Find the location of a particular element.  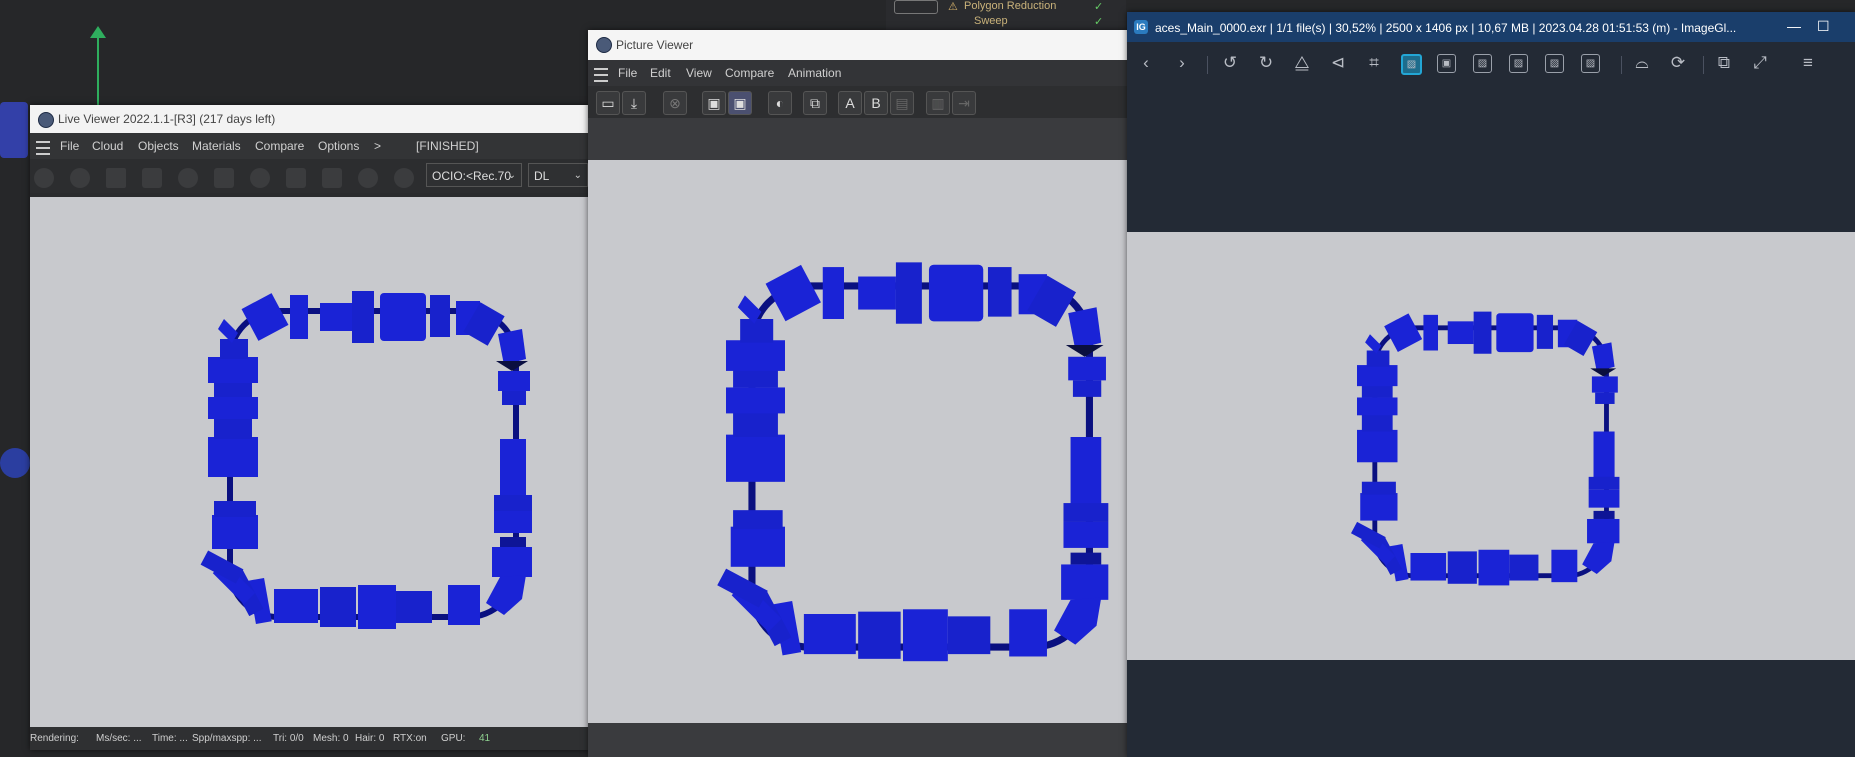

export-icon: ⇥ is located at coordinates (964, 103).